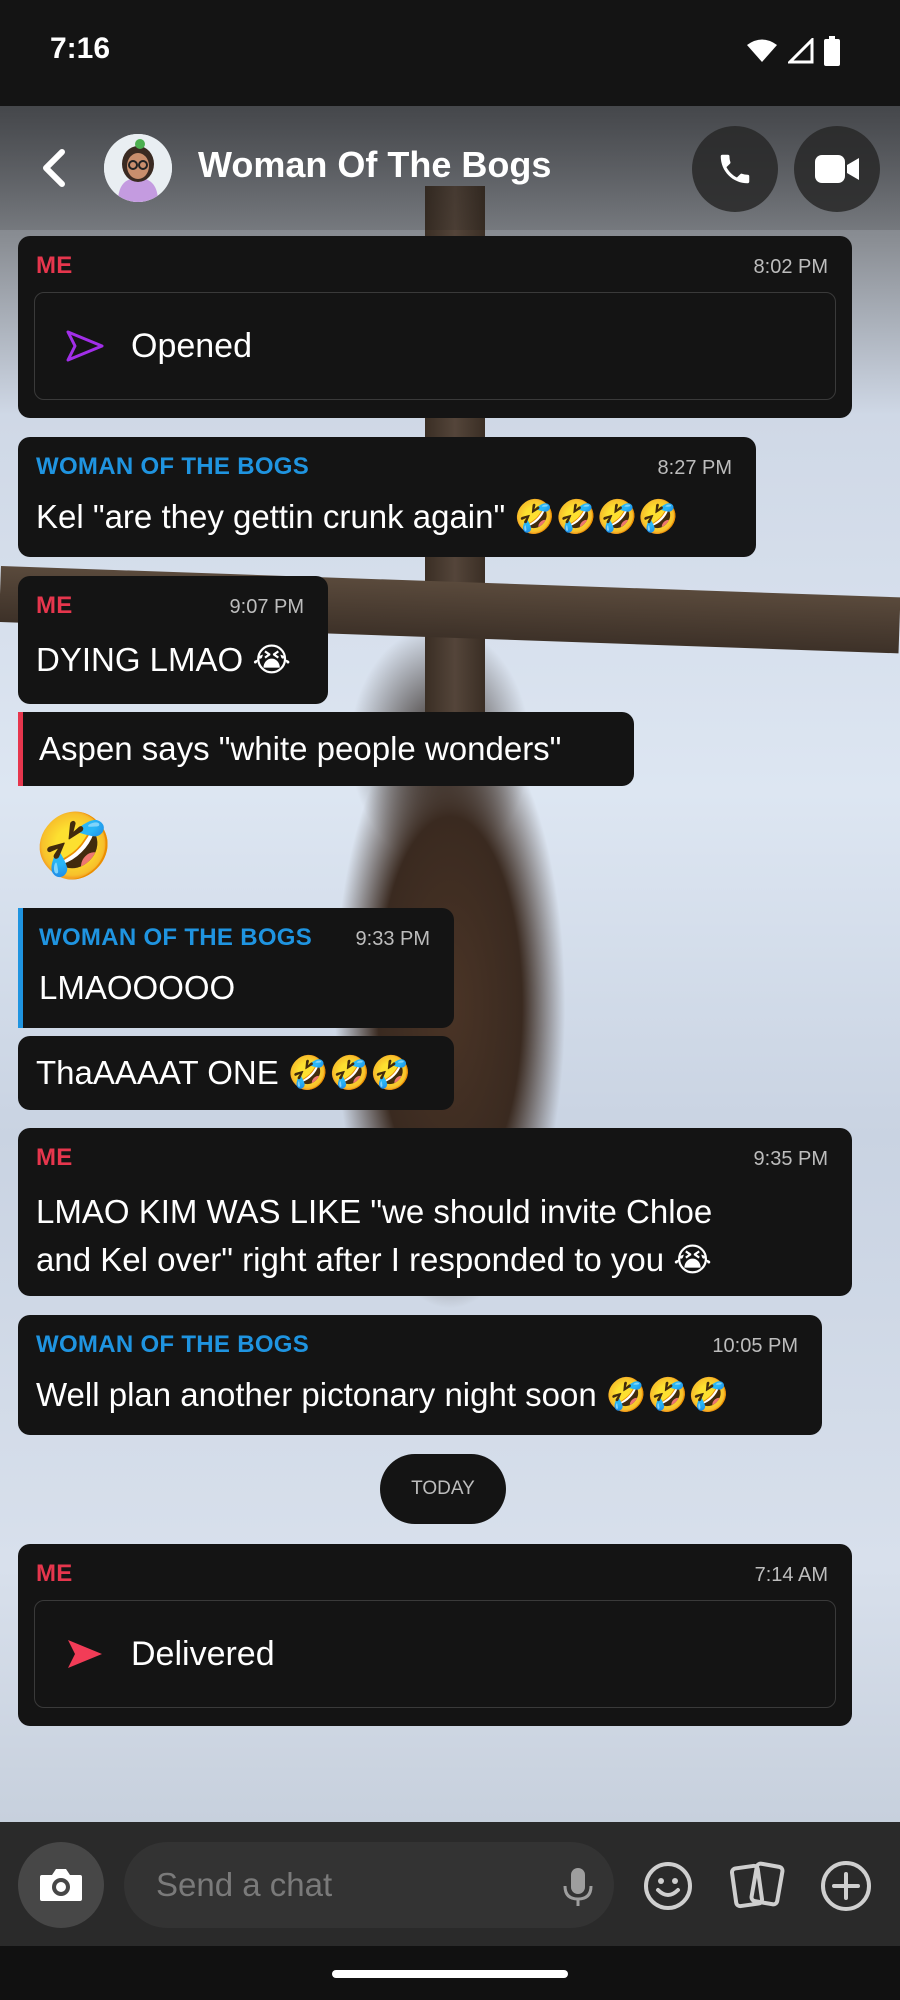 This screenshot has width=900, height=2000. I want to click on message-time: 9:35 PM, so click(790, 1159).